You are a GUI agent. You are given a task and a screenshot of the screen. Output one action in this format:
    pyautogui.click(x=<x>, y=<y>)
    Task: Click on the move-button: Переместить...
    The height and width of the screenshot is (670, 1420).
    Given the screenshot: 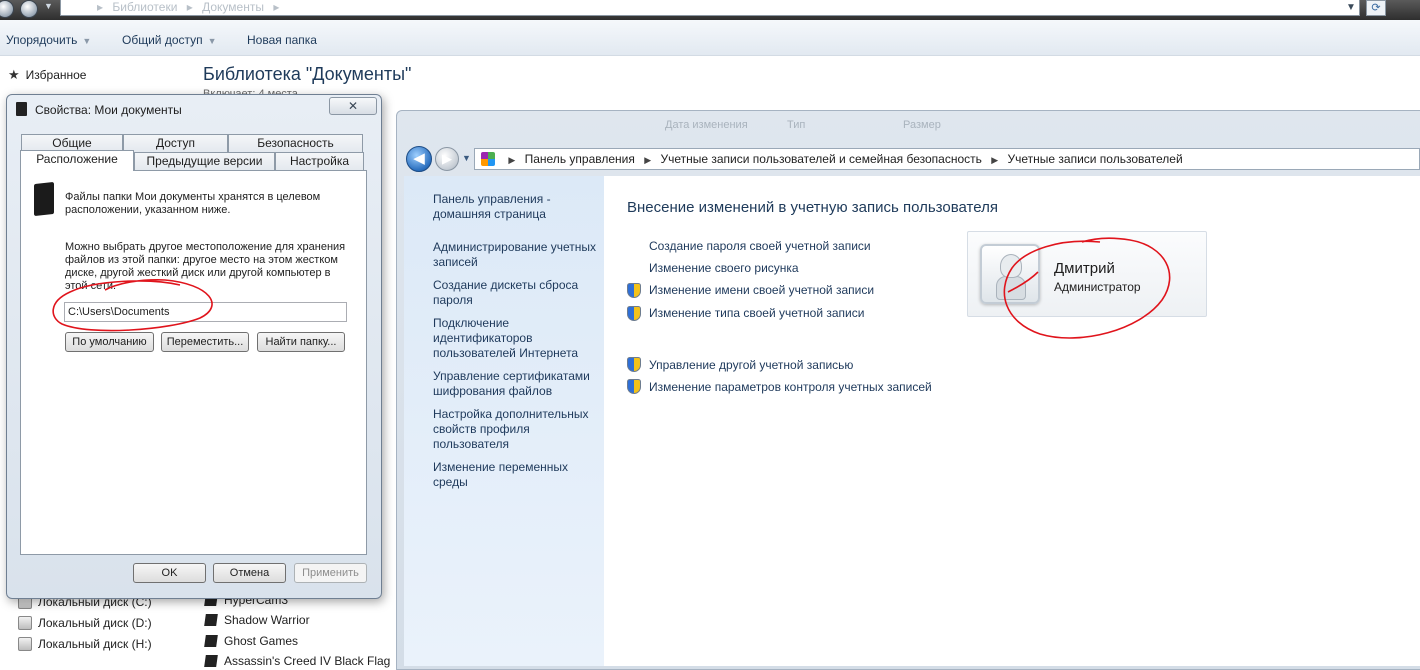 What is the action you would take?
    pyautogui.click(x=205, y=342)
    